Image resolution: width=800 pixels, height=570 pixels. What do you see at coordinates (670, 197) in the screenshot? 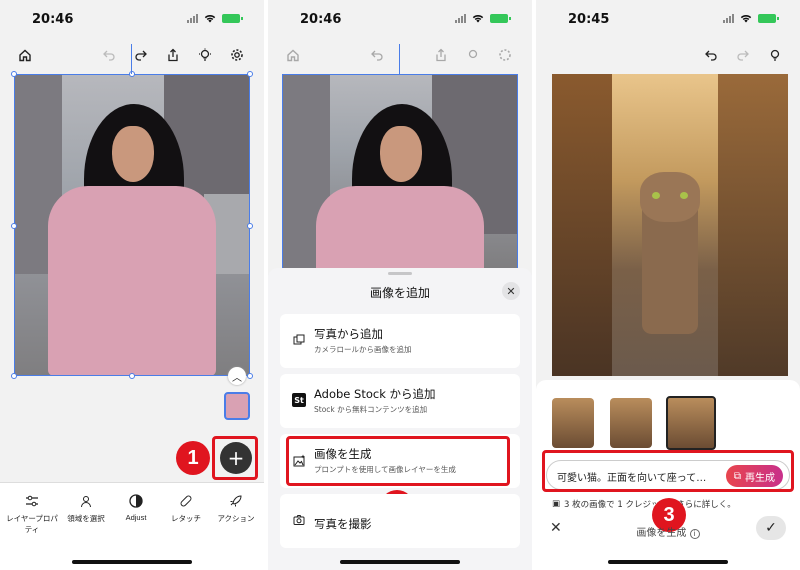
I see `cat-head` at bounding box center [670, 197].